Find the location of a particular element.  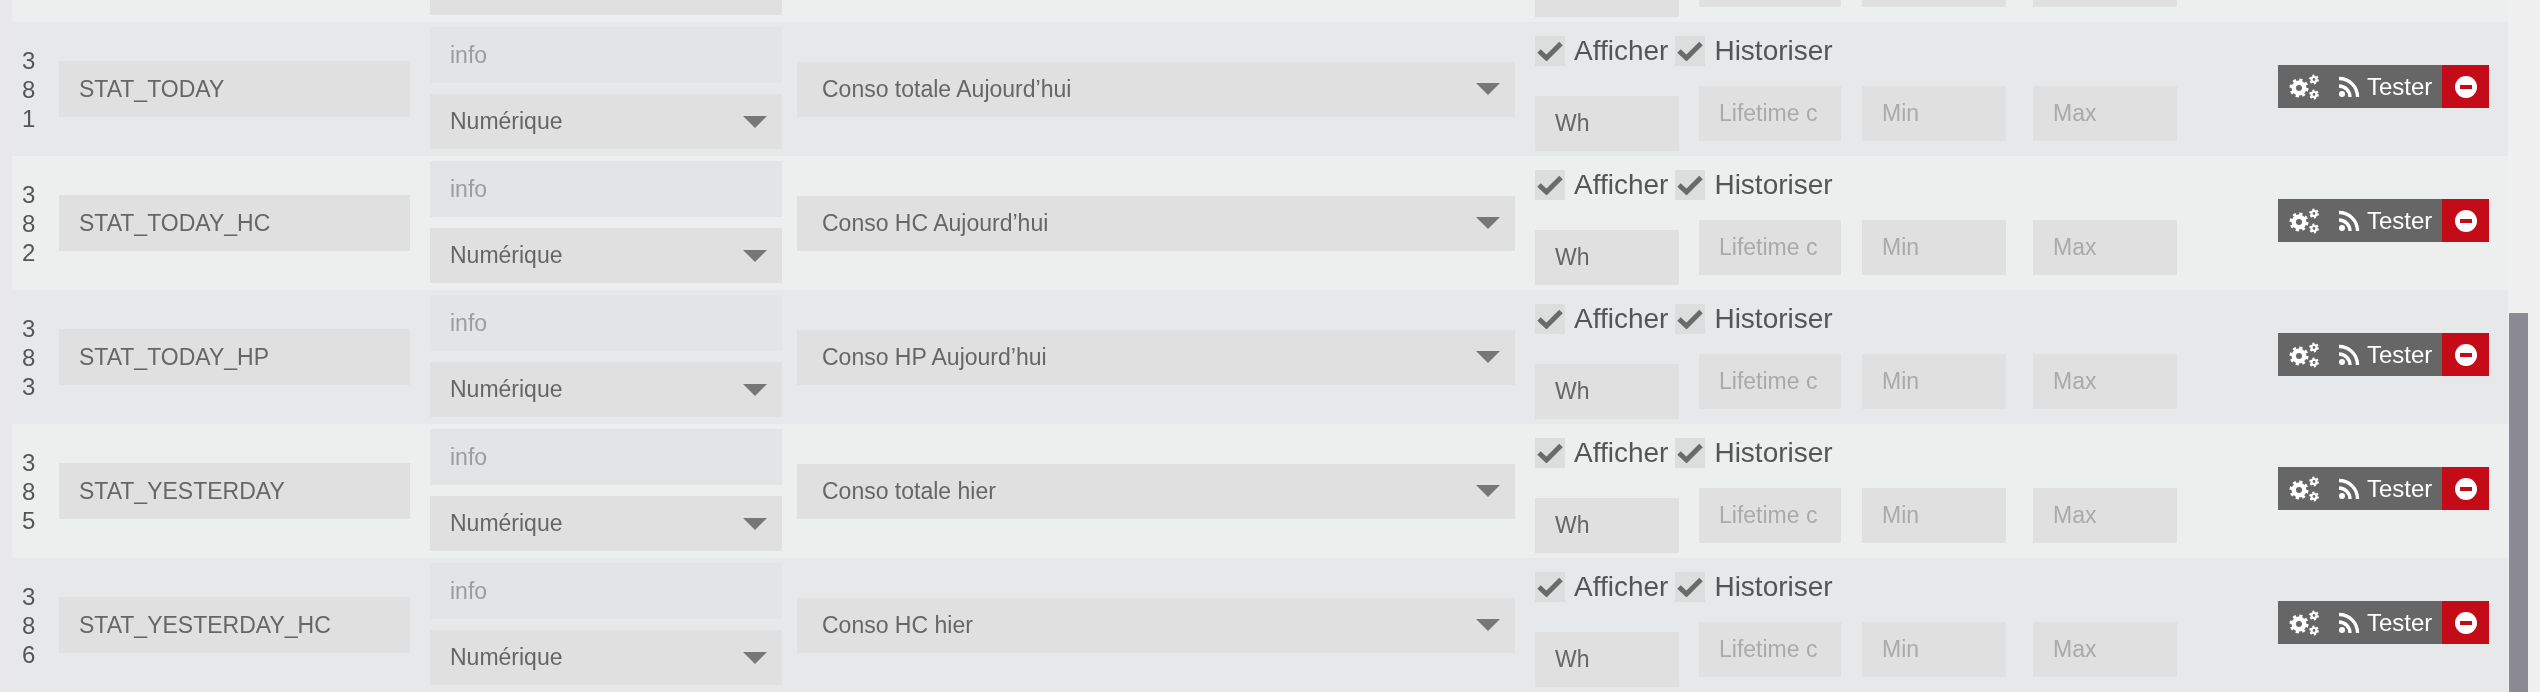

name-input: STAT_TODAY_HC is located at coordinates (234, 223).